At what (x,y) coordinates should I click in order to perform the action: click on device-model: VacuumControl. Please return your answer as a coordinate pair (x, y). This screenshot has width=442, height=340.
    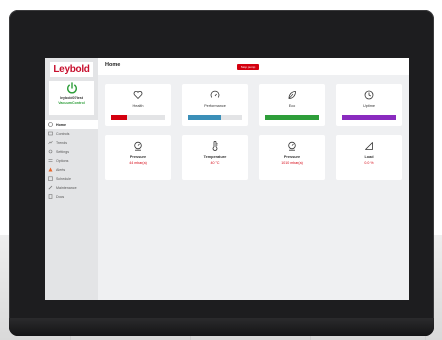
    Looking at the image, I should click on (71, 102).